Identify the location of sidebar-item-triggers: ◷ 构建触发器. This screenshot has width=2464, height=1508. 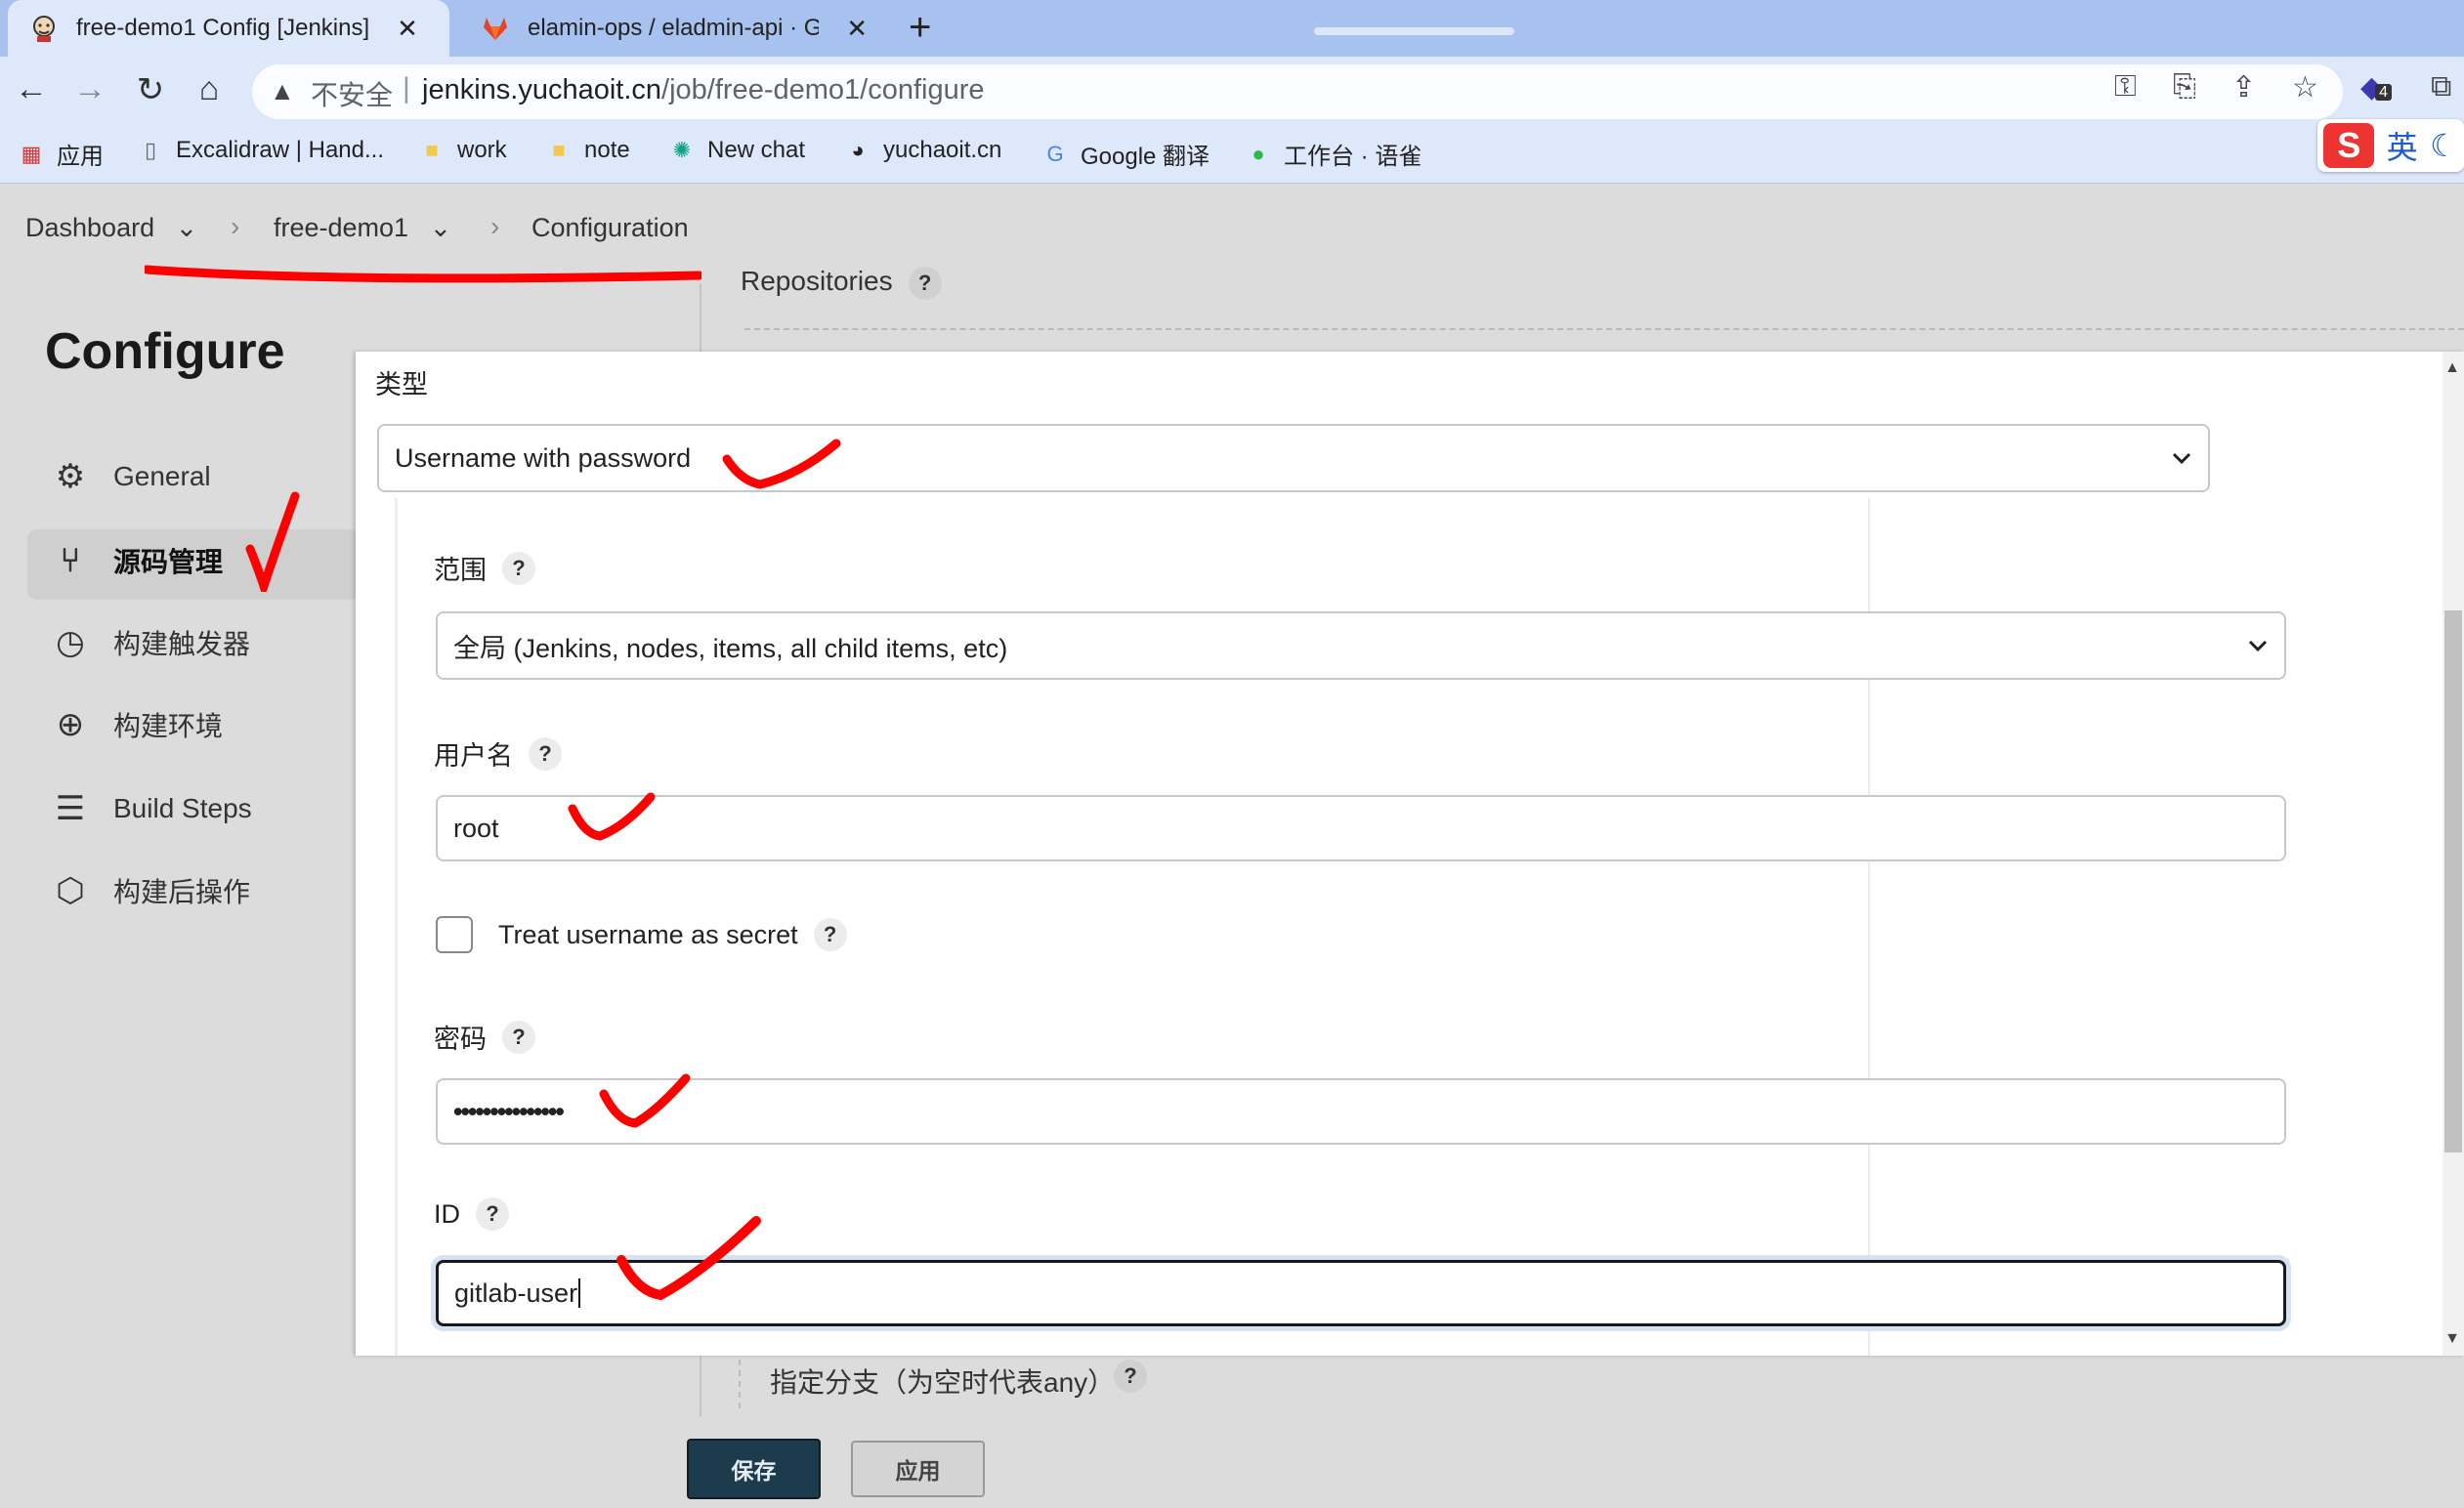
(150, 643).